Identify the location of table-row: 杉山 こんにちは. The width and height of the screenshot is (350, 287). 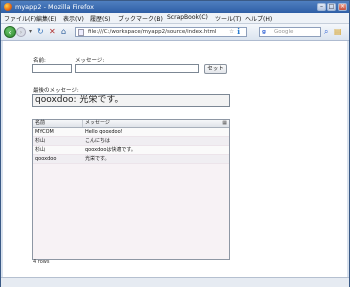
(131, 141).